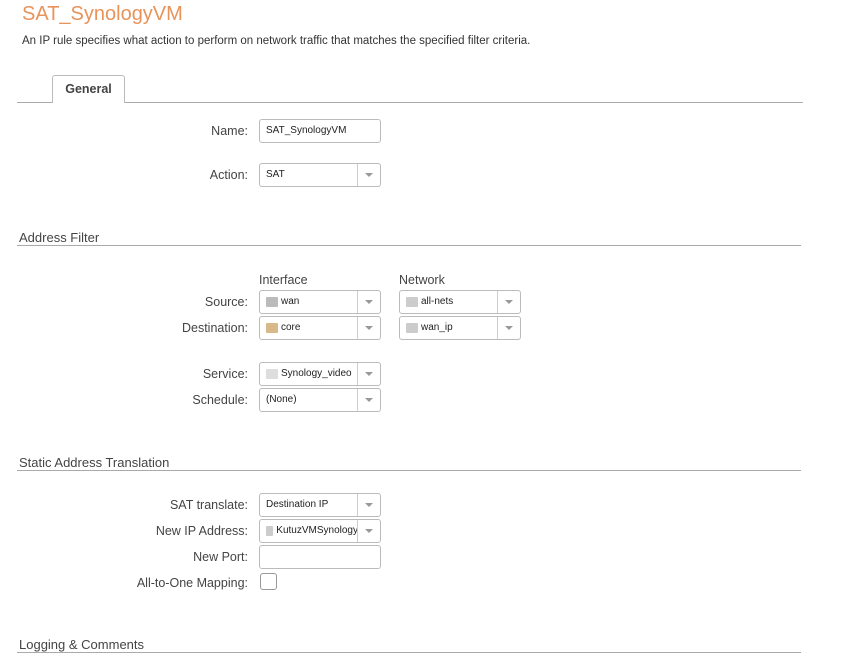  What do you see at coordinates (225, 374) in the screenshot?
I see `service-label: Service:` at bounding box center [225, 374].